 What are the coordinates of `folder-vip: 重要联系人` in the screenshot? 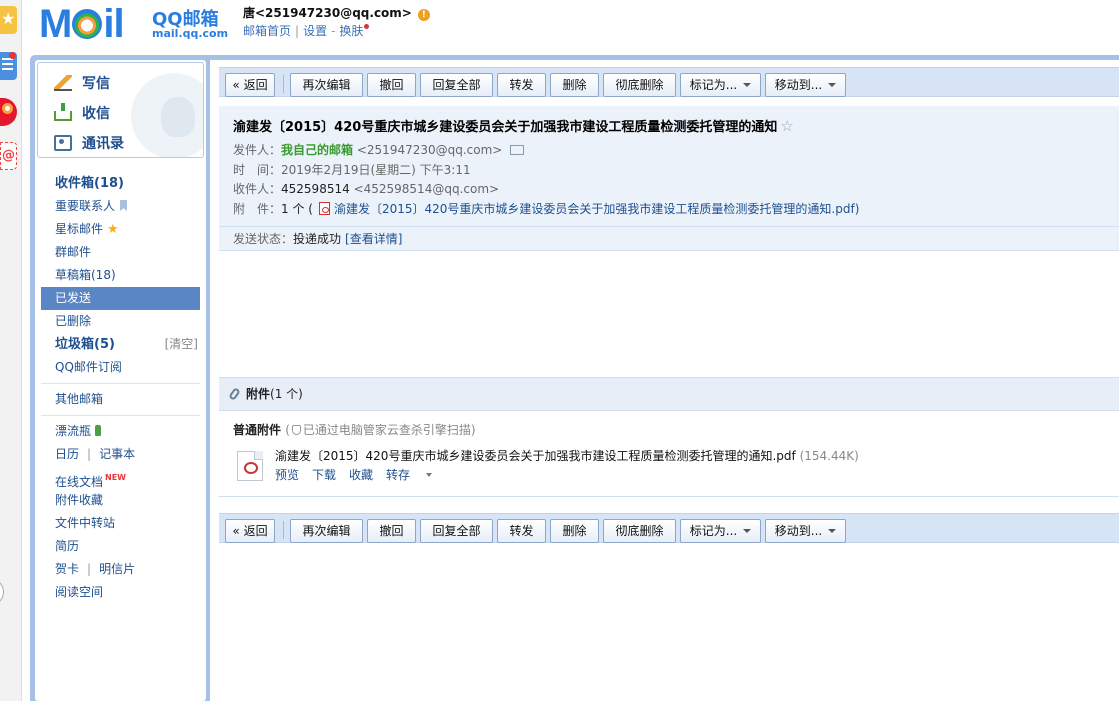 It's located at (120, 206).